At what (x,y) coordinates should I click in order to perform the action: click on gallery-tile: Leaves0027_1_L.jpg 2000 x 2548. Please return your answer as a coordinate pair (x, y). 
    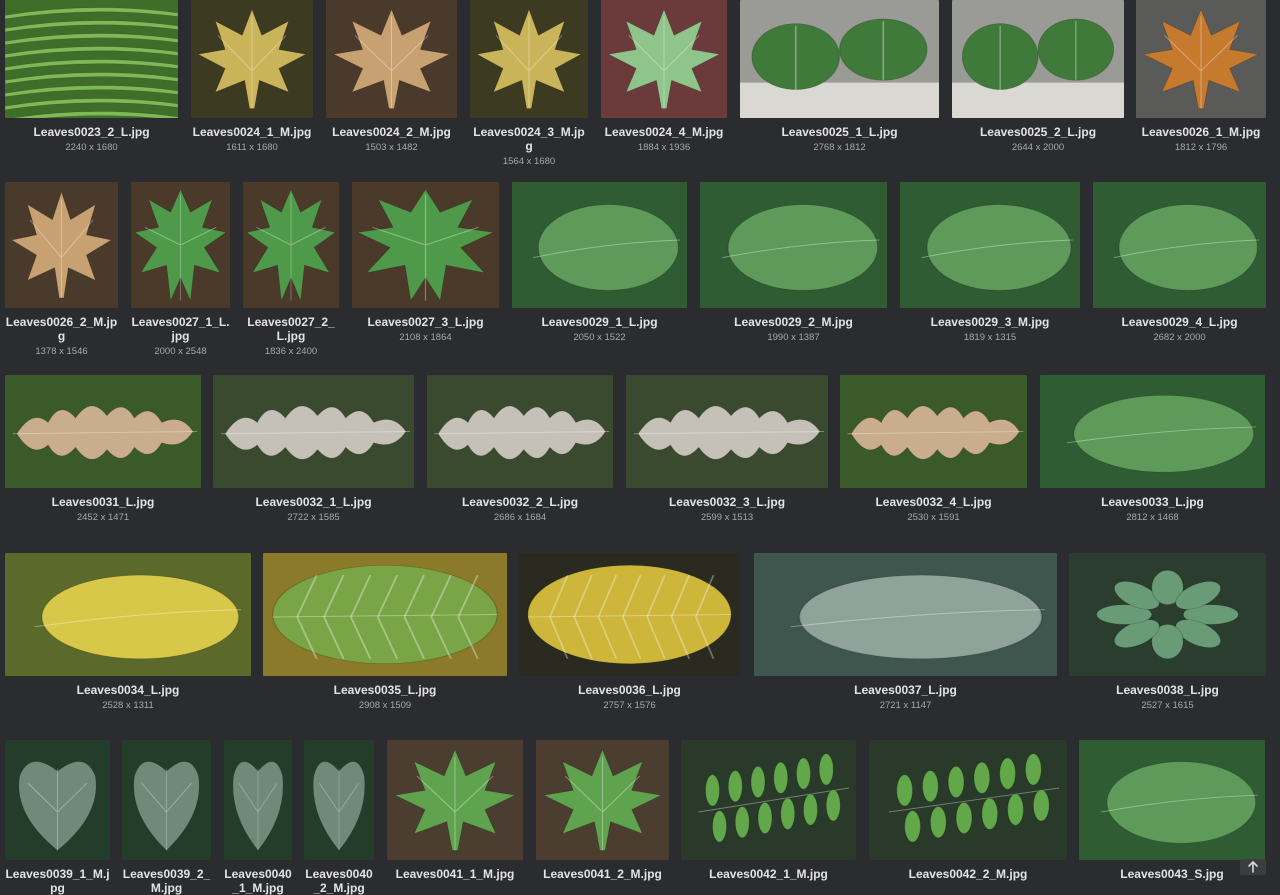
    Looking at the image, I should click on (180, 270).